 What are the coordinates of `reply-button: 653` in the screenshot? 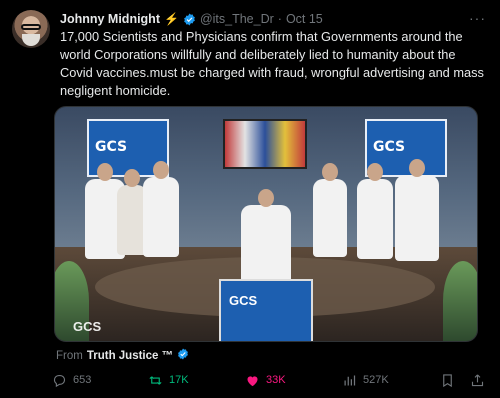 It's located at (71, 380).